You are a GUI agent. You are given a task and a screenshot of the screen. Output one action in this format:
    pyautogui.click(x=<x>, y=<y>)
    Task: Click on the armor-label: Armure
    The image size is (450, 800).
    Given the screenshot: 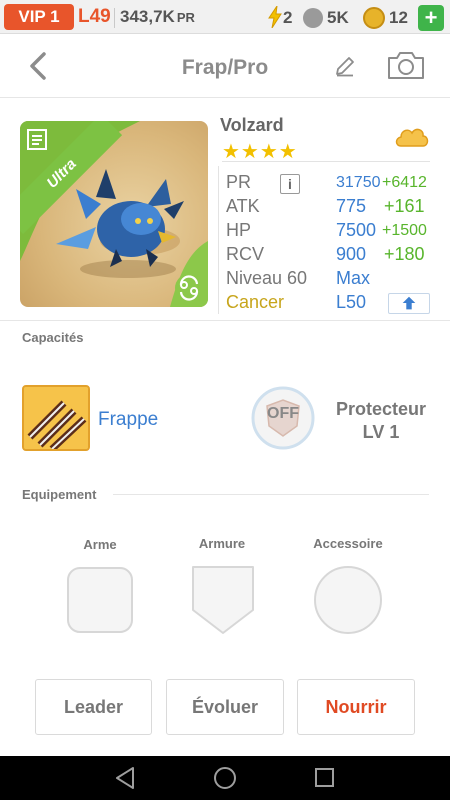 What is the action you would take?
    pyautogui.click(x=222, y=543)
    